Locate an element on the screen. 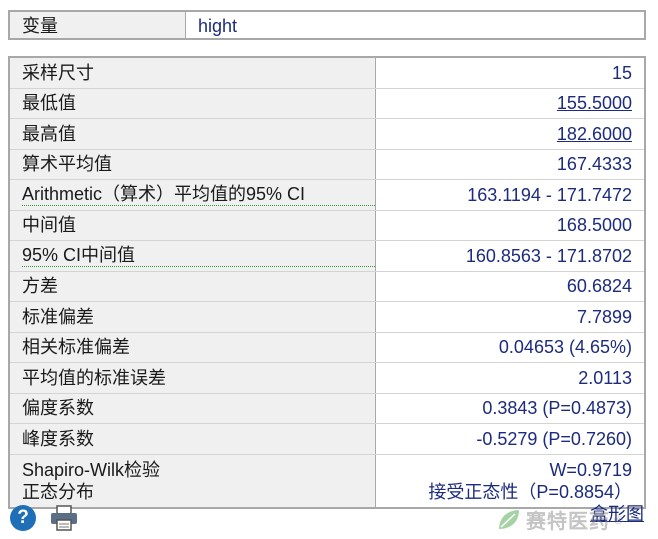  table-row: 95% CI中间值 160.8563 - 171.8702 is located at coordinates (327, 256).